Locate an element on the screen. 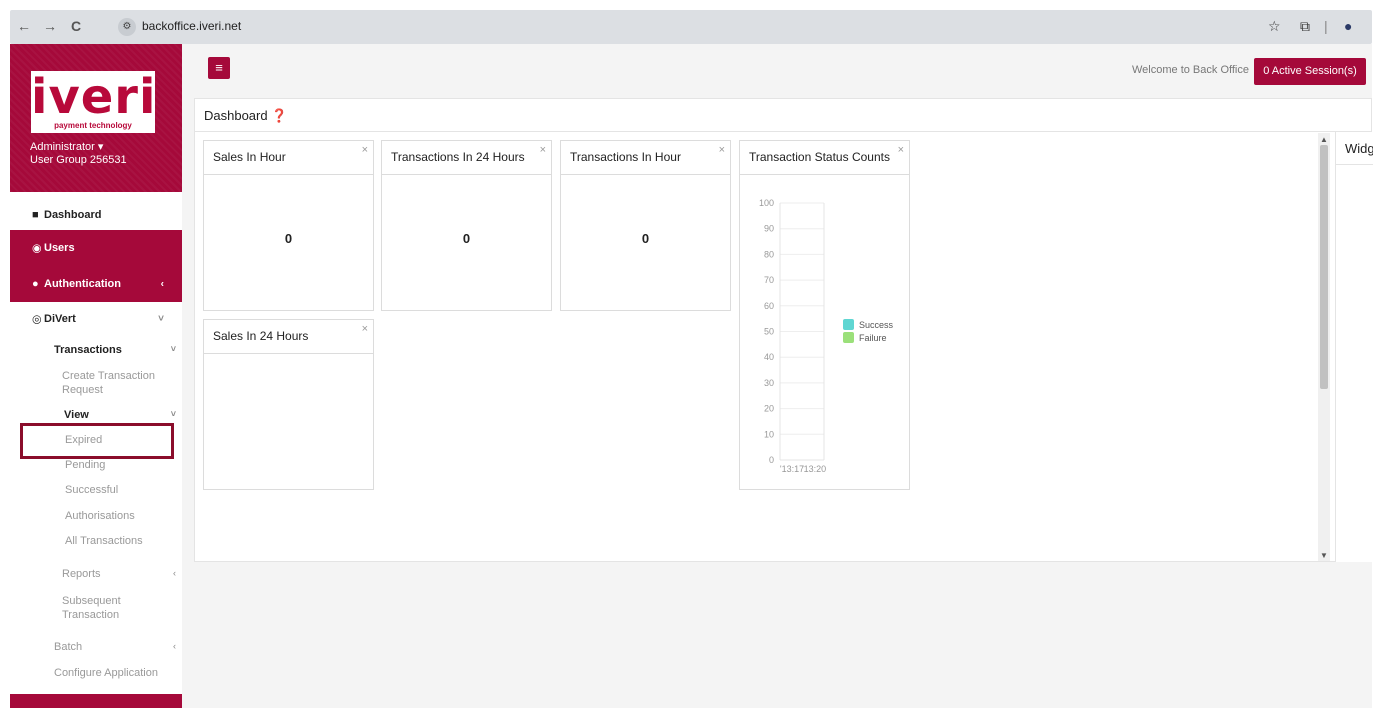 The height and width of the screenshot is (708, 1382). sidebar-item-label: Subsequent is located at coordinates (91, 601).